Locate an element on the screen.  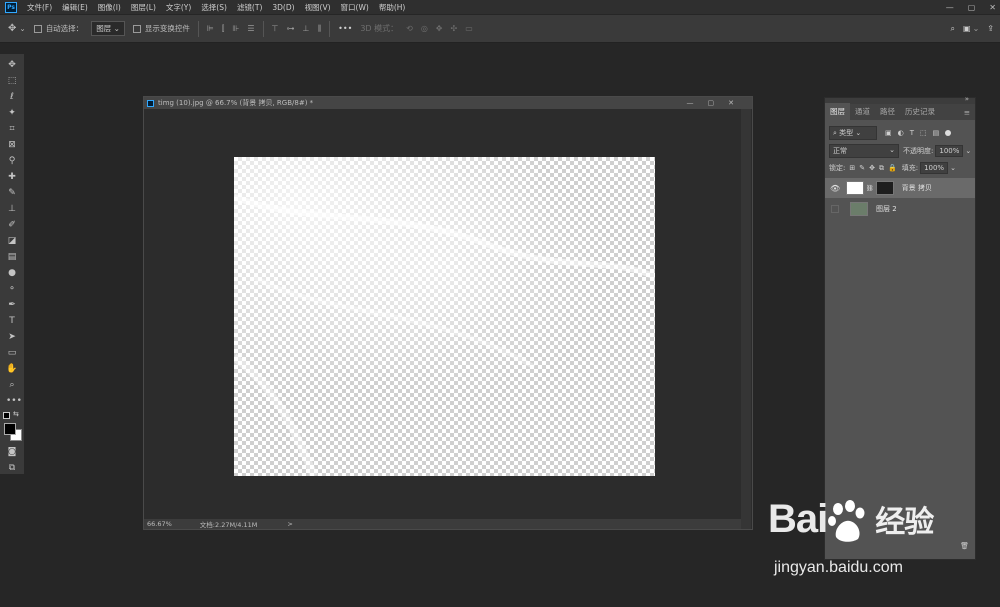
roll-3d-icon: ◎ is located at coordinates (424, 28).